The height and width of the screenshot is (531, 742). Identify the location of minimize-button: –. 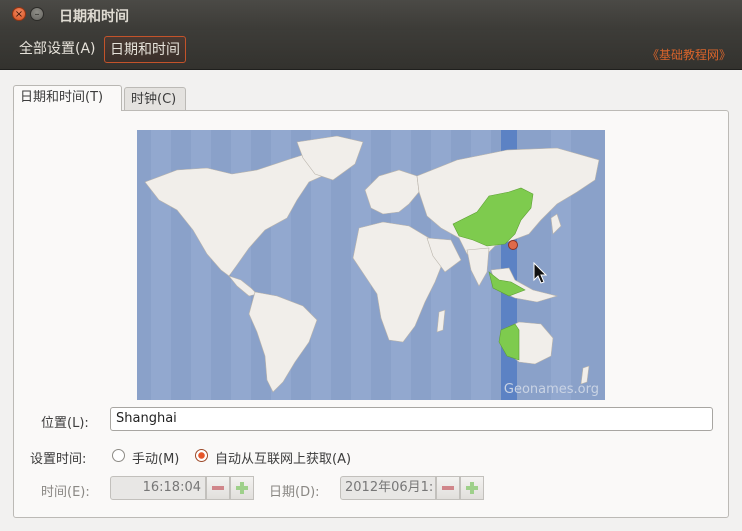
(37, 14).